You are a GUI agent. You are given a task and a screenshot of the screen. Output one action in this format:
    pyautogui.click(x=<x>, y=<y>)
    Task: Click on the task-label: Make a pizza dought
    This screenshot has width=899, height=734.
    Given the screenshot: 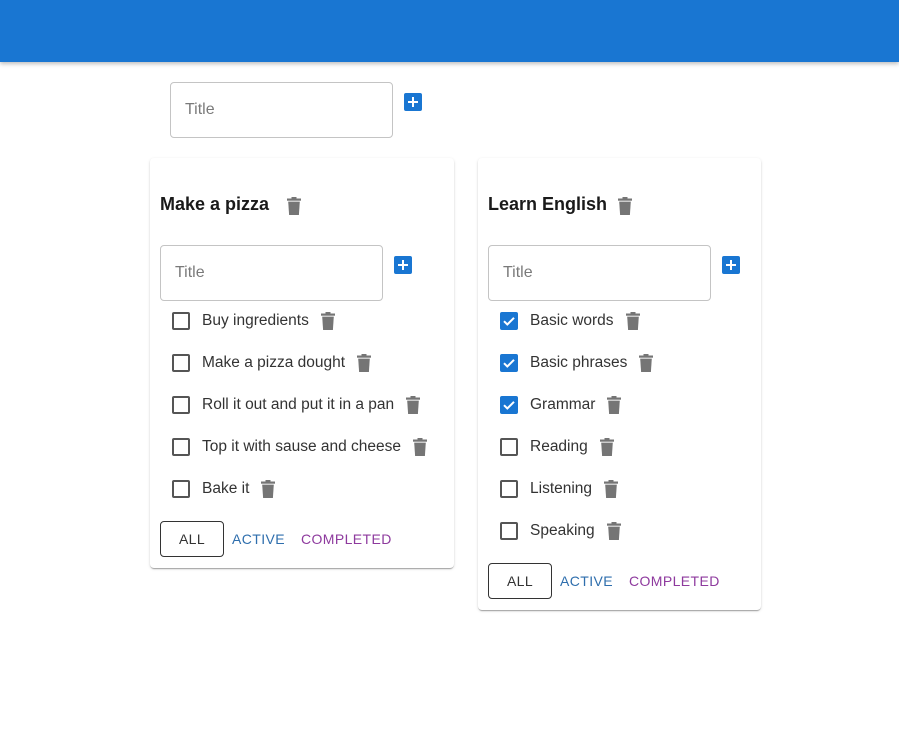 What is the action you would take?
    pyautogui.click(x=273, y=363)
    